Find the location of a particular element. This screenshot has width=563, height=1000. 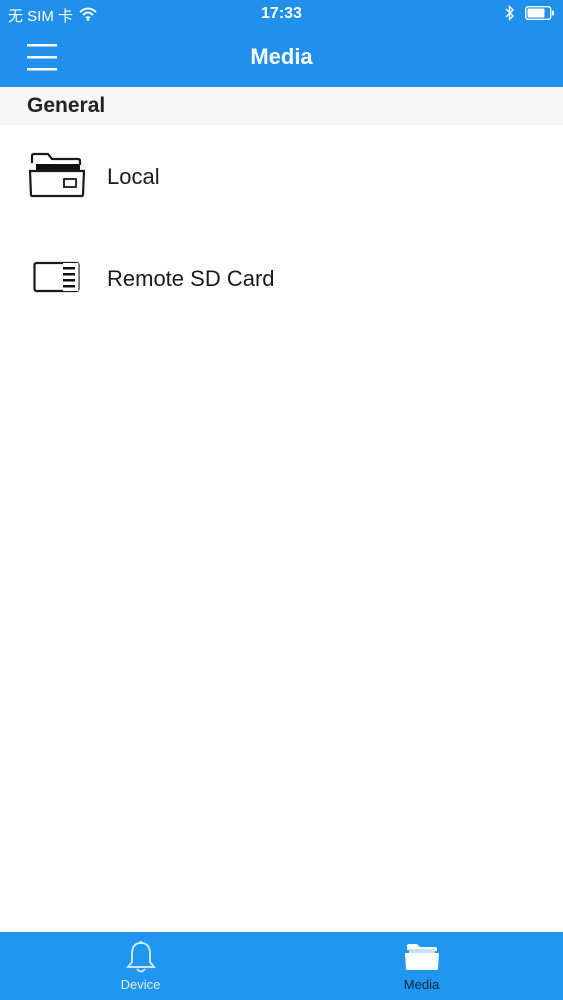

tab-label: Device is located at coordinates (140, 984).